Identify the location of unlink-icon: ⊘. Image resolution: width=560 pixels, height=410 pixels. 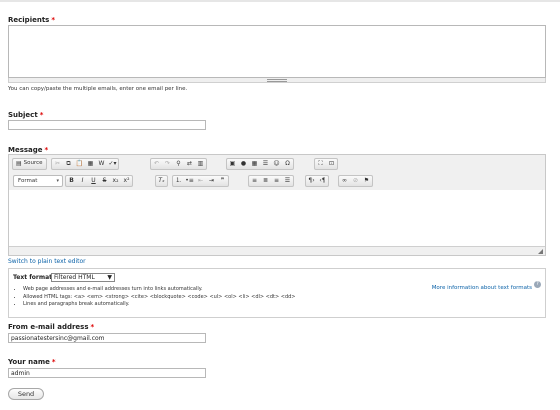
(355, 181).